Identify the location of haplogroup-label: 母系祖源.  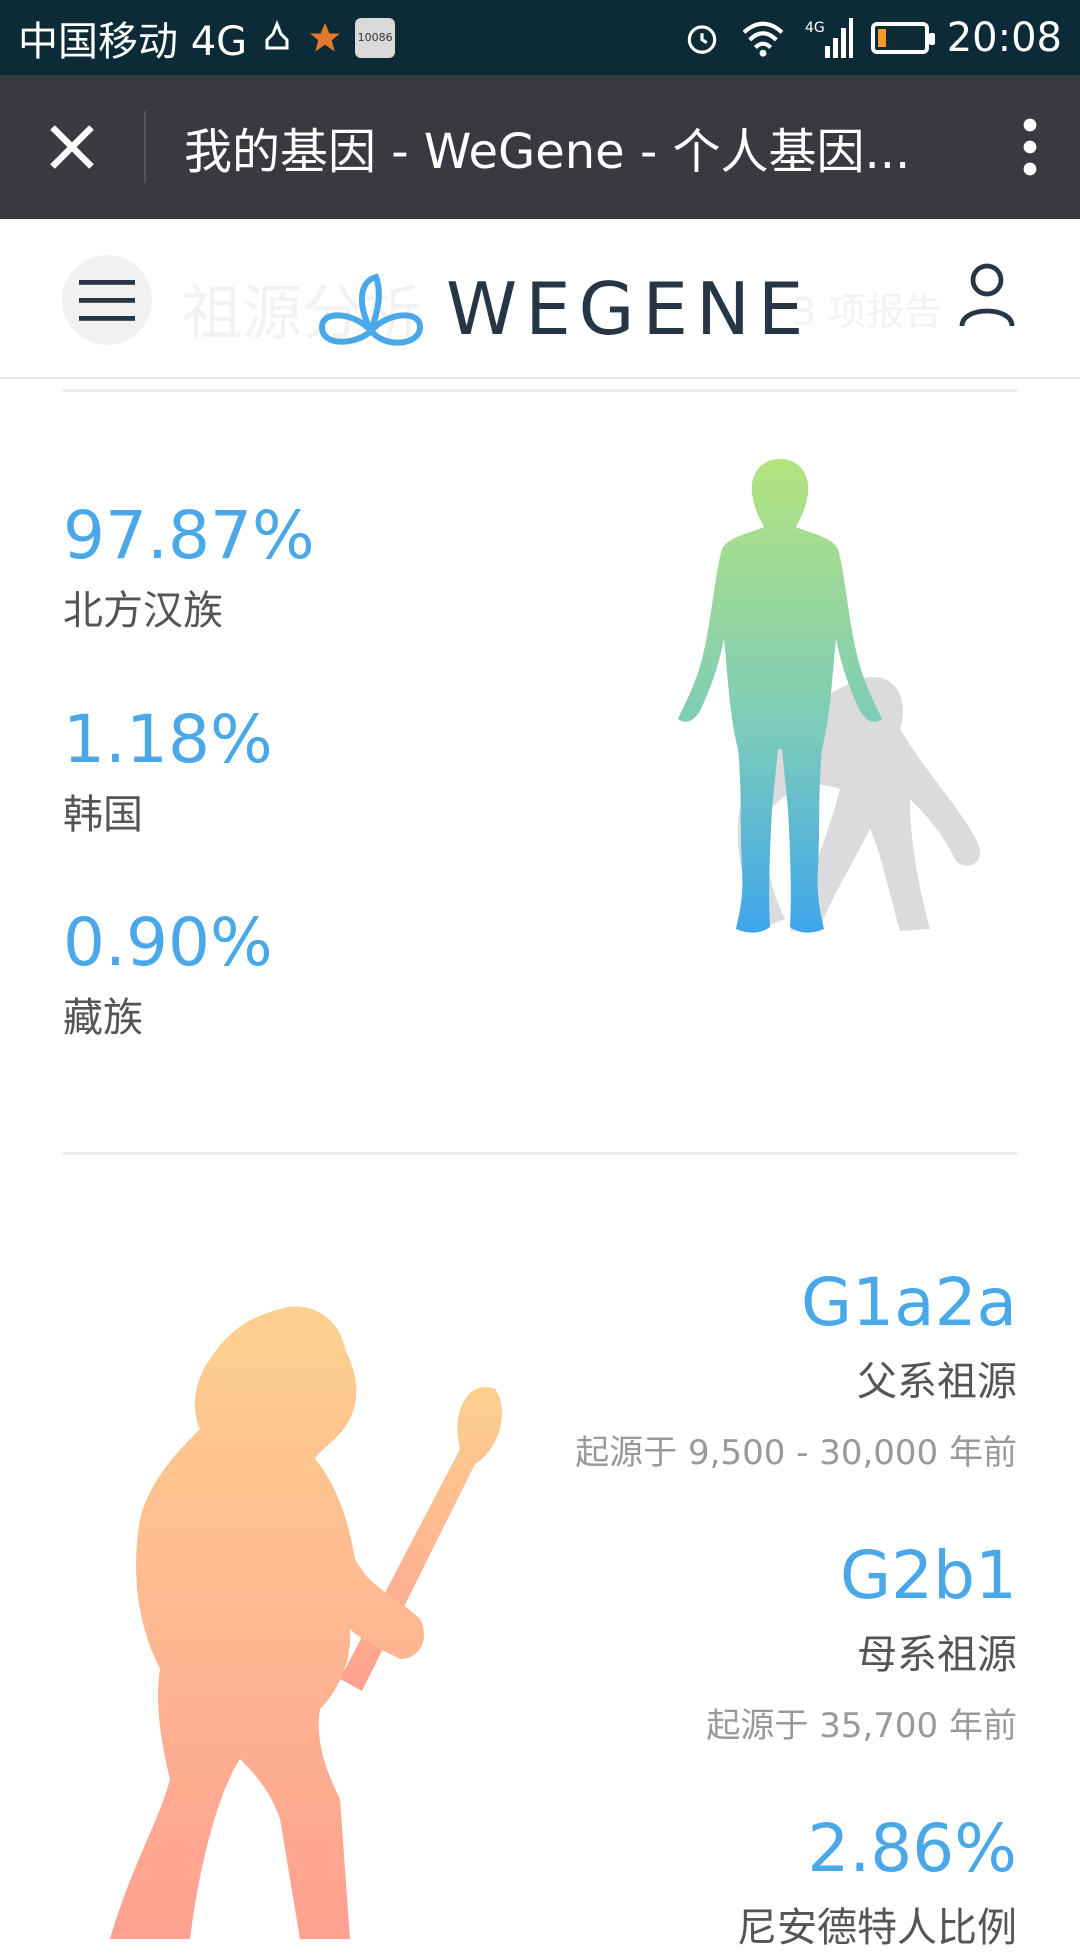
(937, 1655).